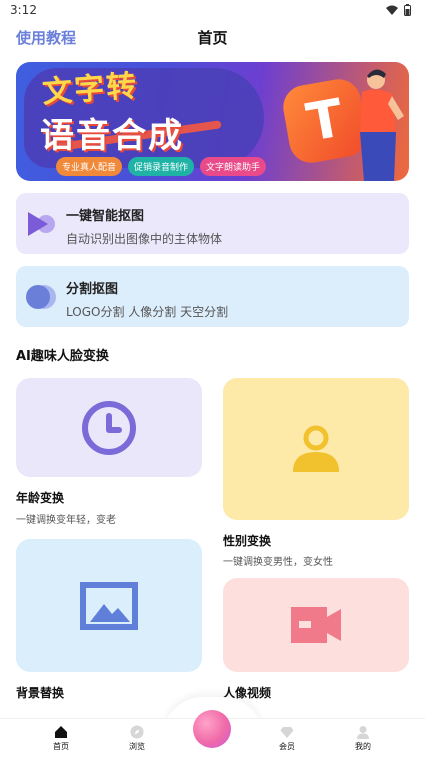 The image size is (425, 757). What do you see at coordinates (92, 289) in the screenshot?
I see `feature-title: 分割抠图` at bounding box center [92, 289].